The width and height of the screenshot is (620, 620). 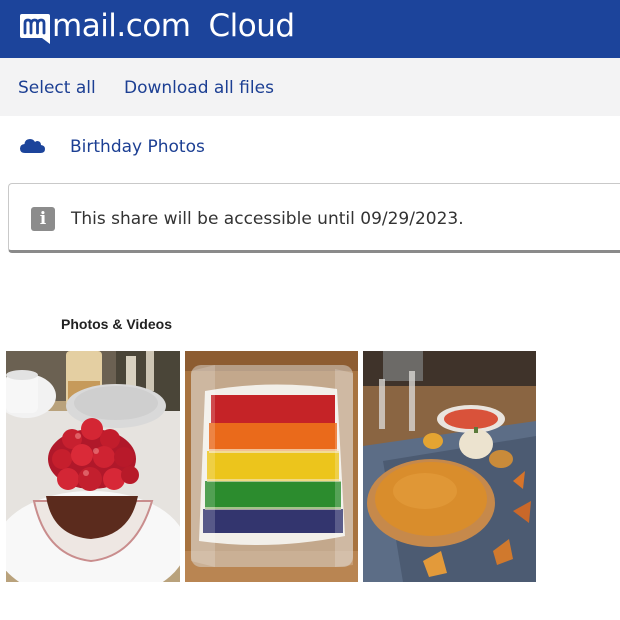 I want to click on strawberry-tart-photo, so click(x=93, y=466).